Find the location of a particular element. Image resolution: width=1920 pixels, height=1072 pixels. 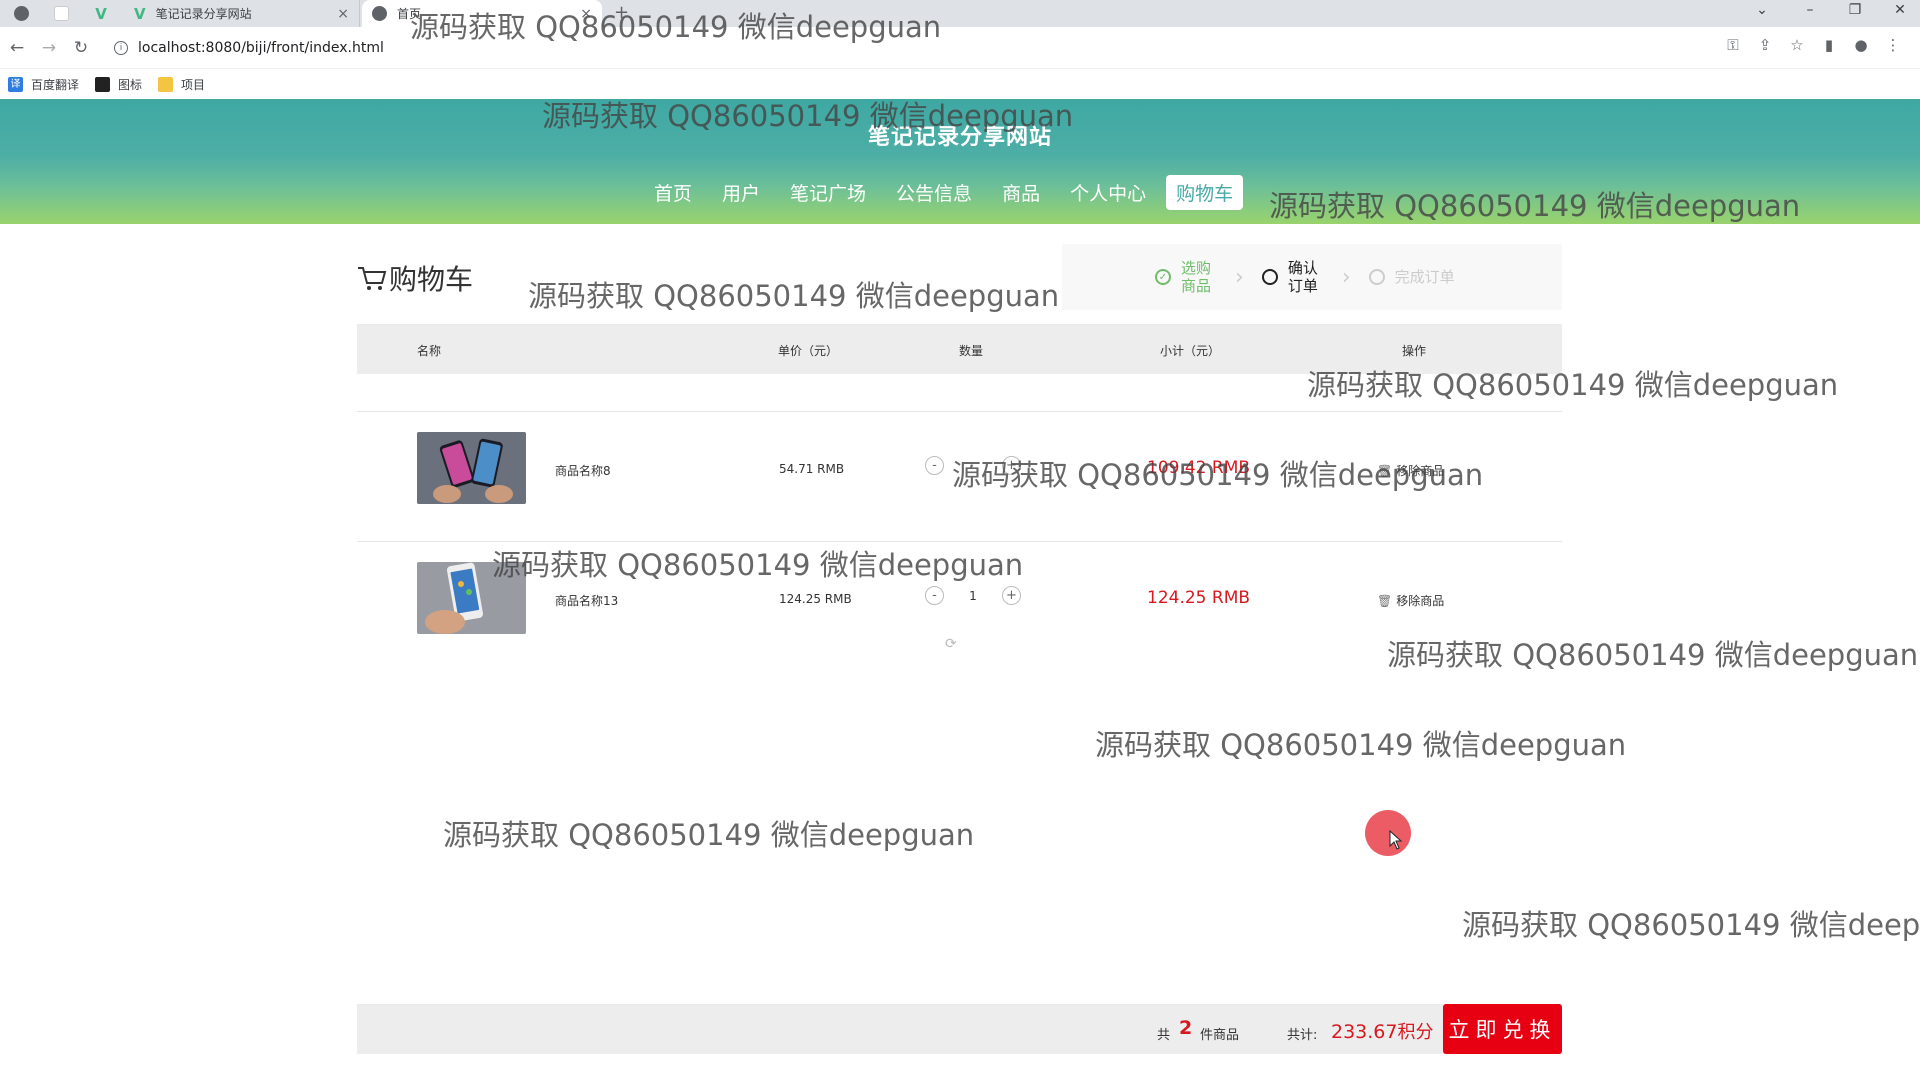

translate-icon: 译 is located at coordinates (15, 84).